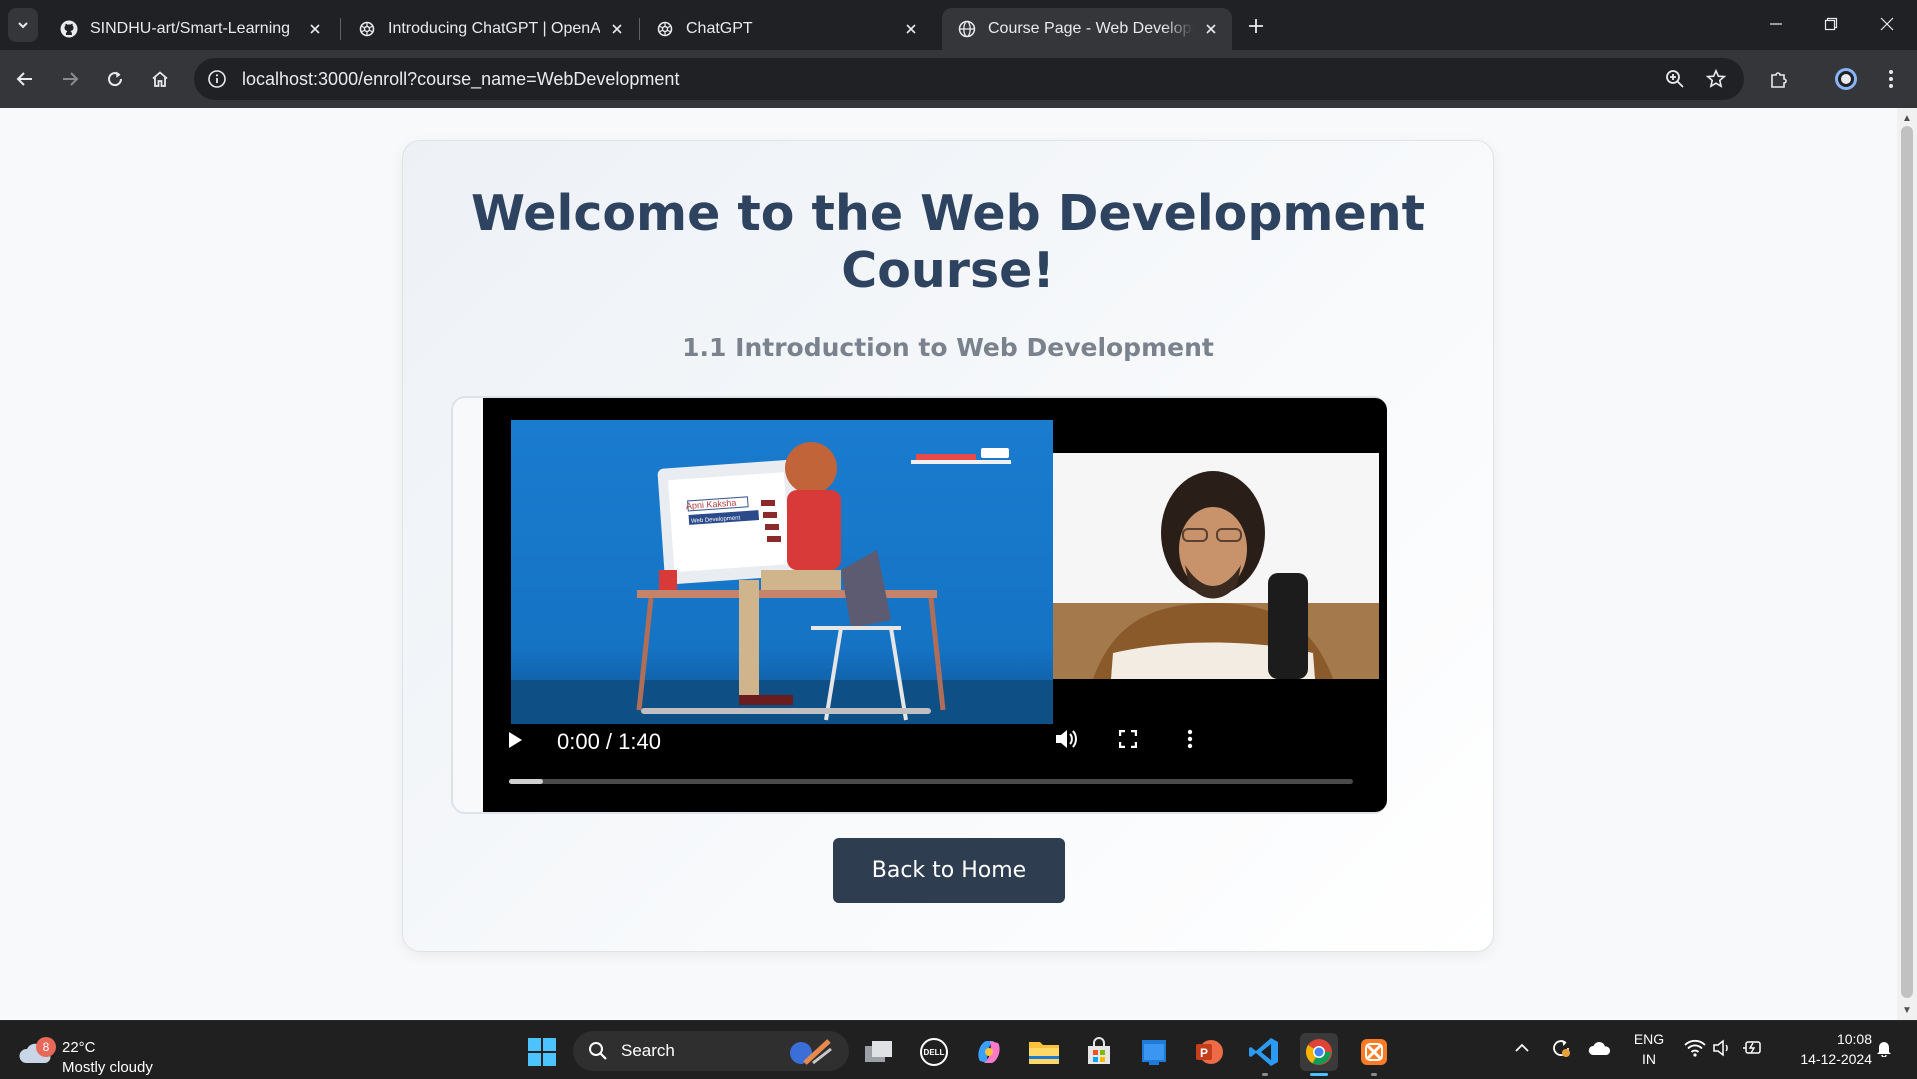 This screenshot has width=1917, height=1079. Describe the element at coordinates (948, 242) in the screenshot. I see `page-title: Welcome to the Web Development Course!` at that location.